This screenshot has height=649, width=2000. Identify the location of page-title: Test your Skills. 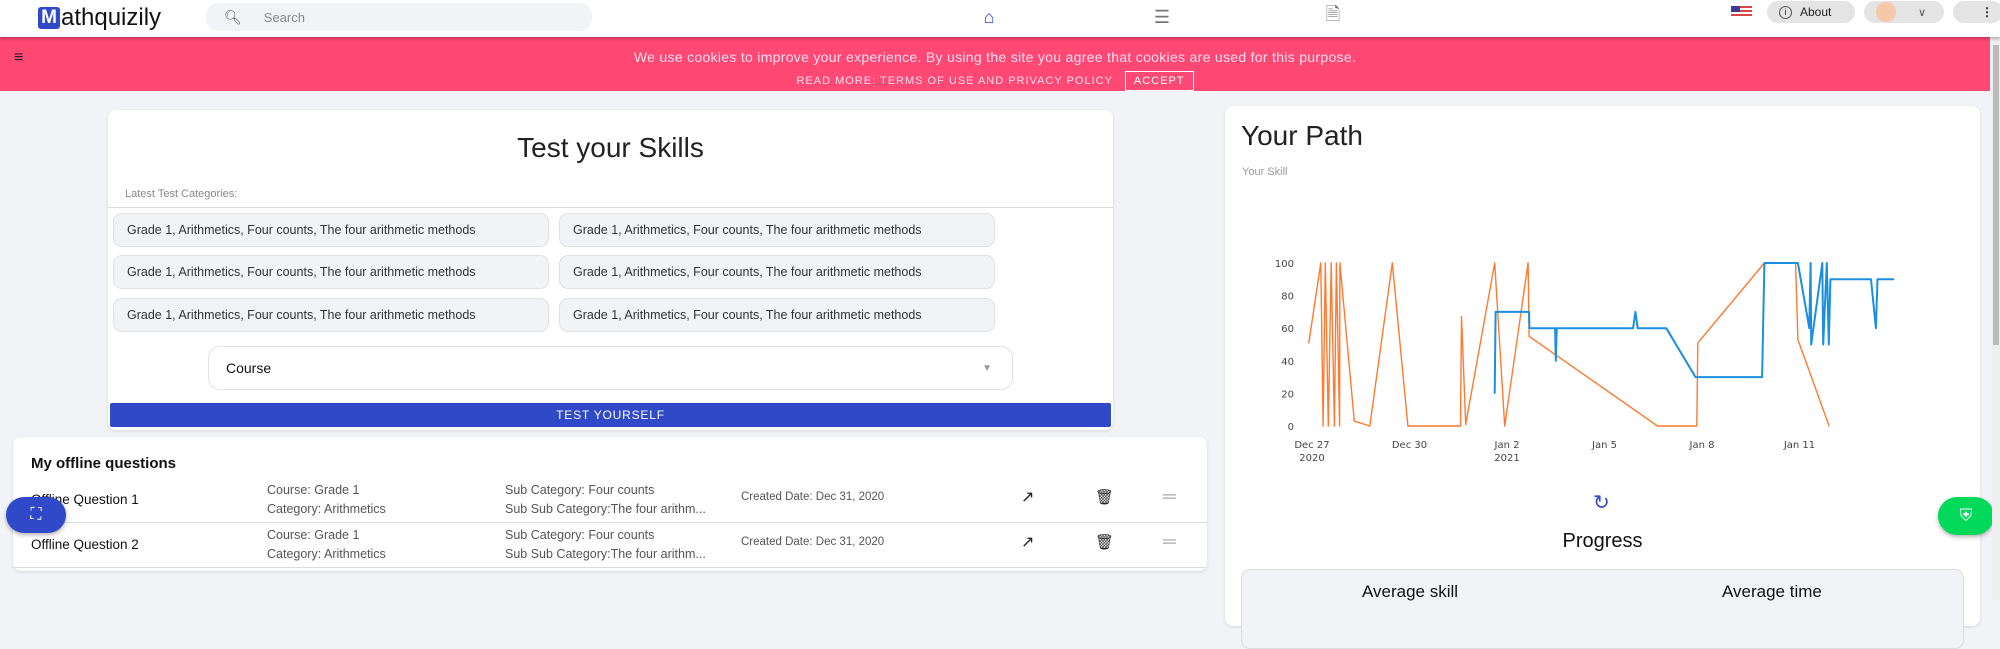
(610, 147).